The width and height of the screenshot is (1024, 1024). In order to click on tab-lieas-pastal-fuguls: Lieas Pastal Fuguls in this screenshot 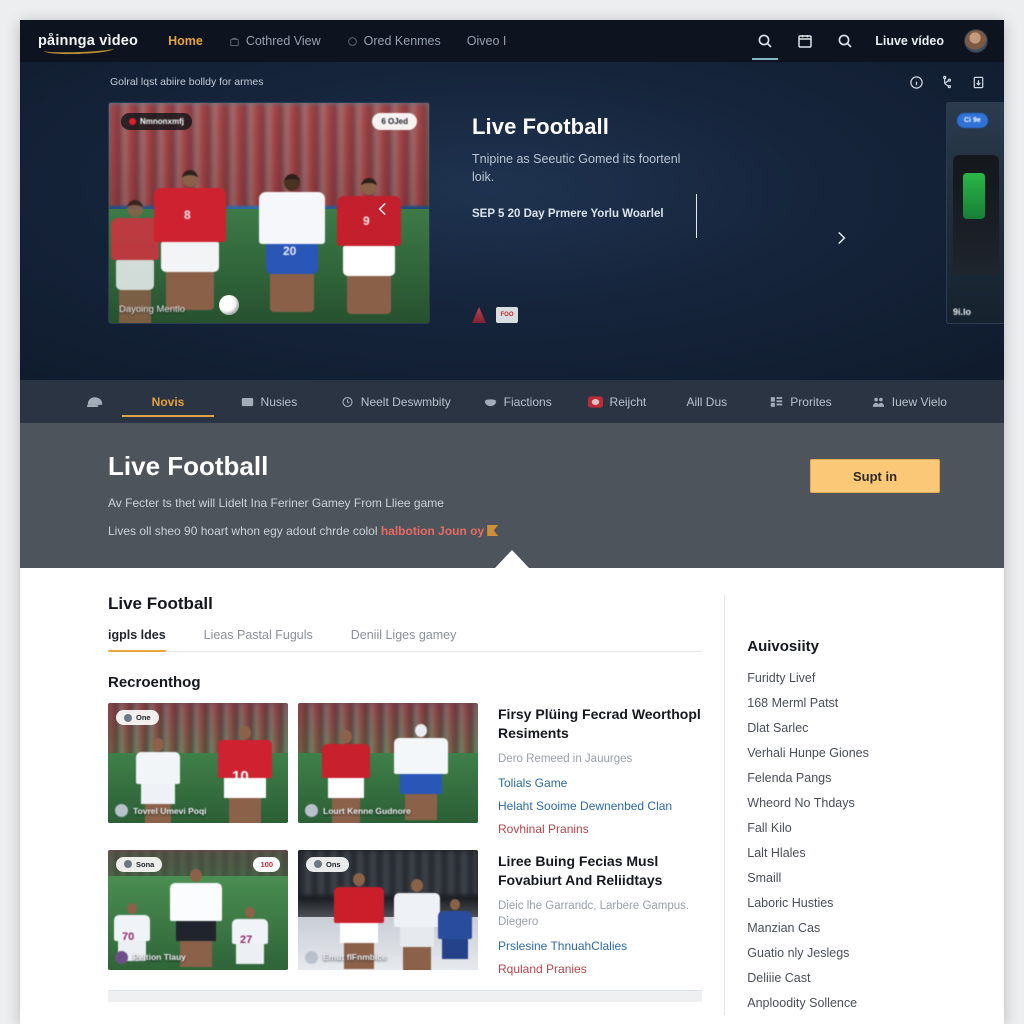, I will do `click(258, 639)`.